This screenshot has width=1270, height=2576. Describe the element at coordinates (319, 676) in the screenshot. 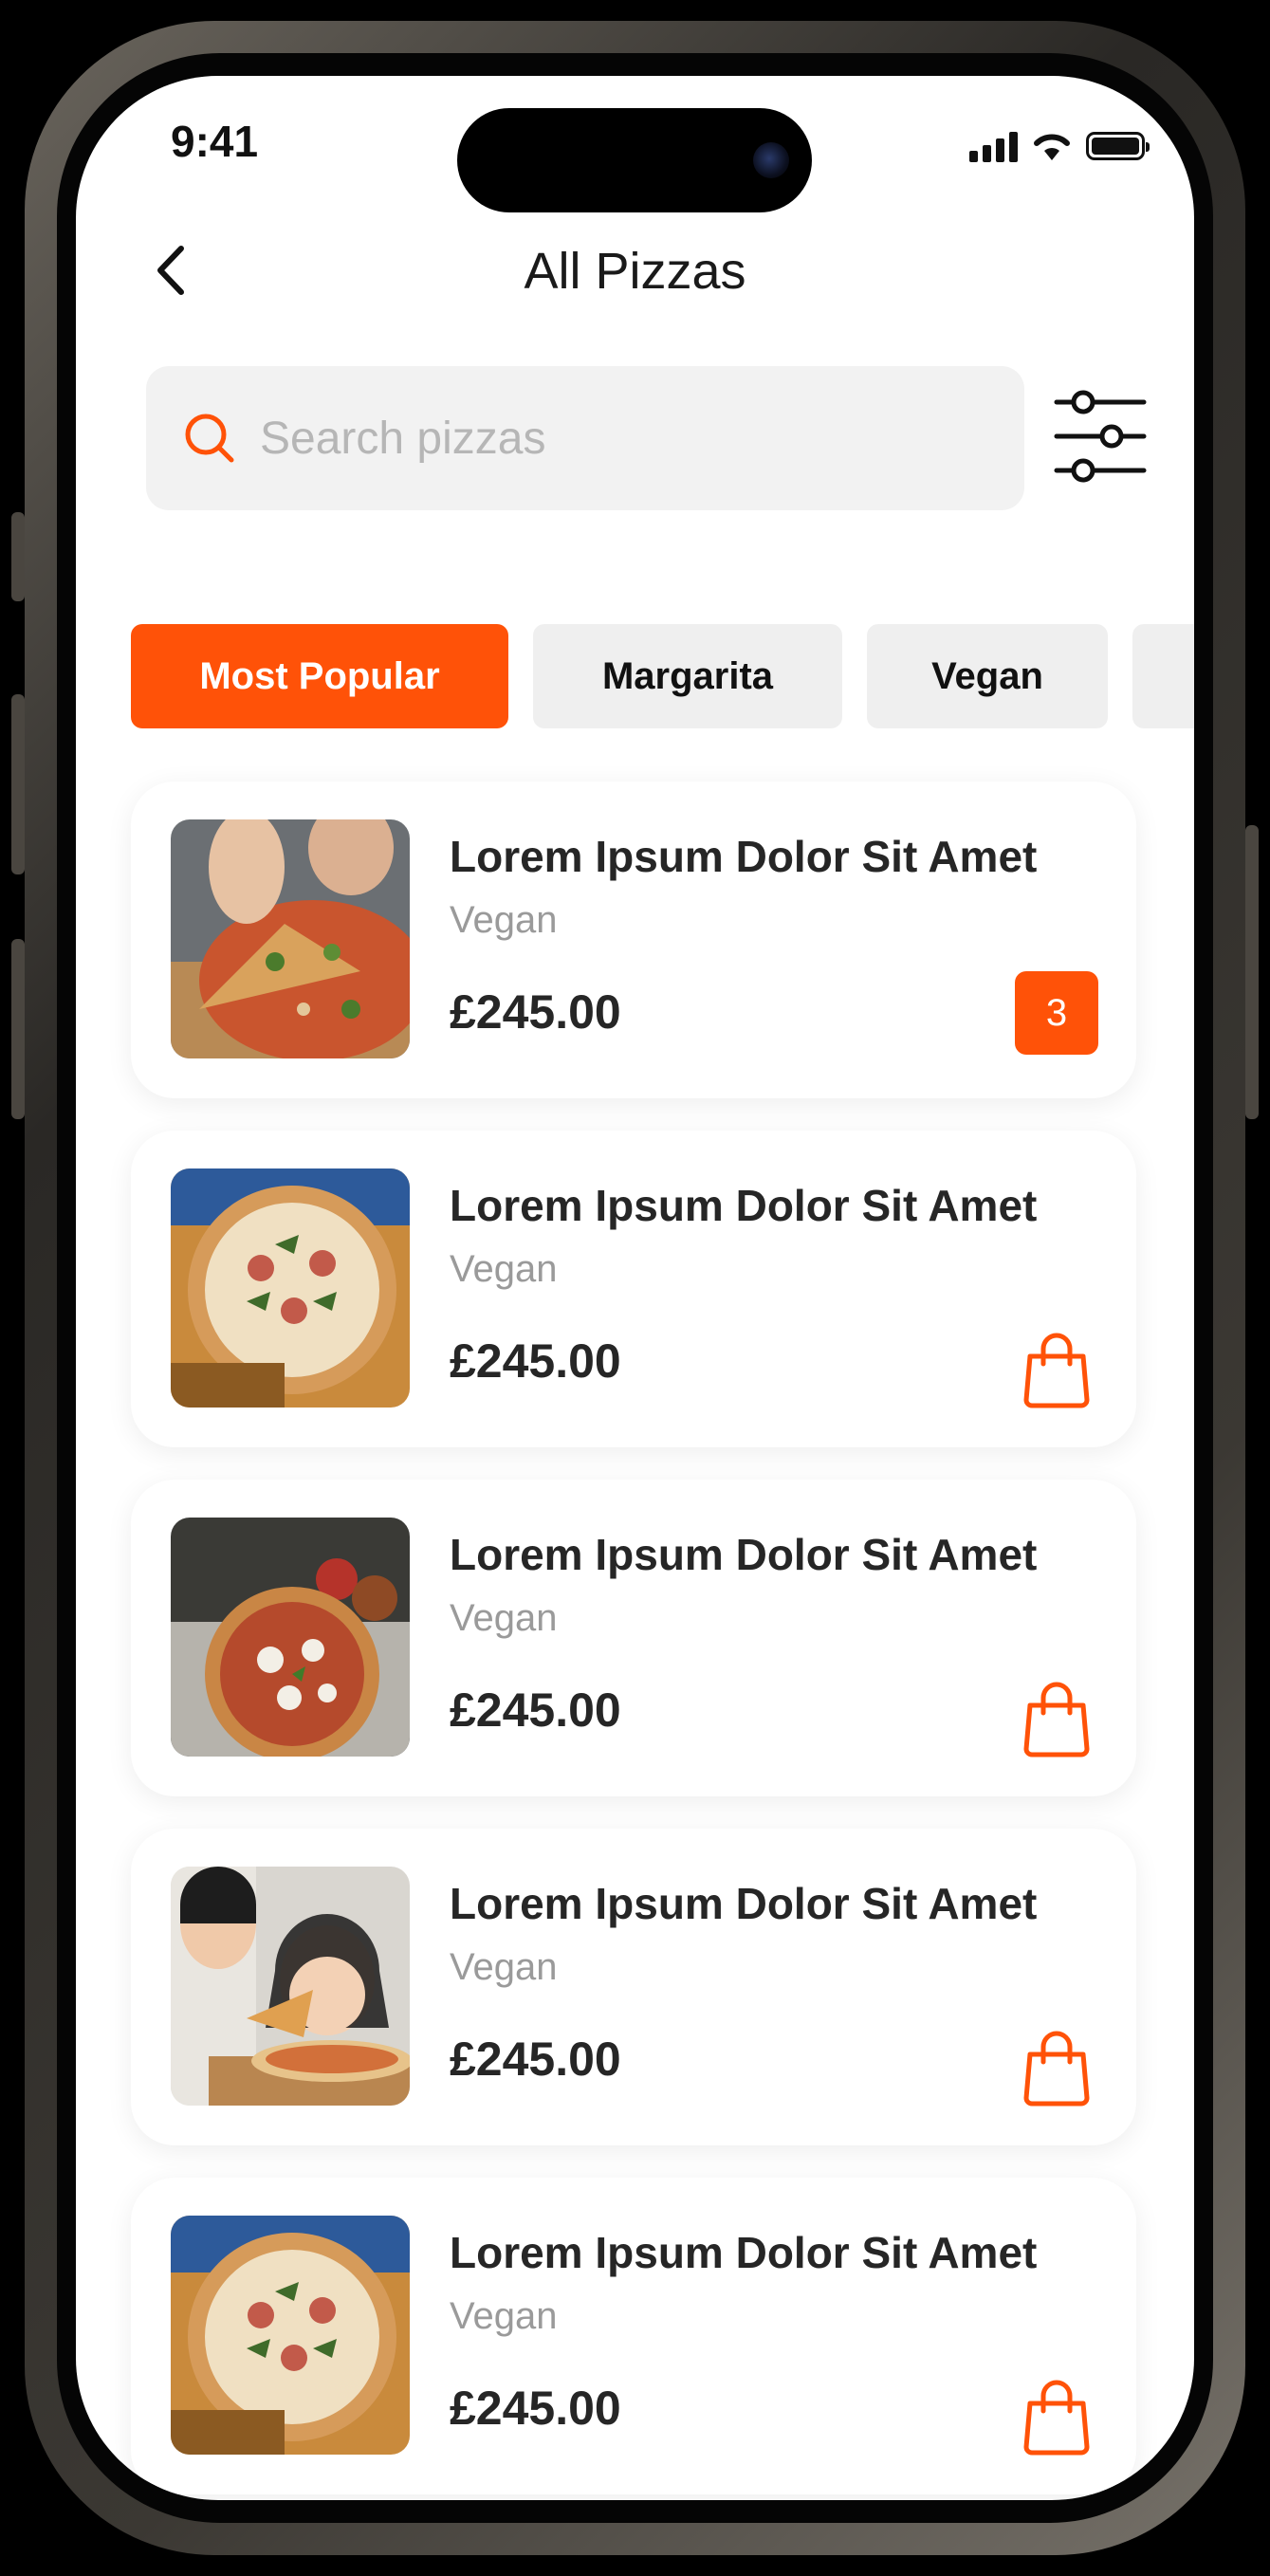

I see `chip-most-popular: Most Popular` at that location.